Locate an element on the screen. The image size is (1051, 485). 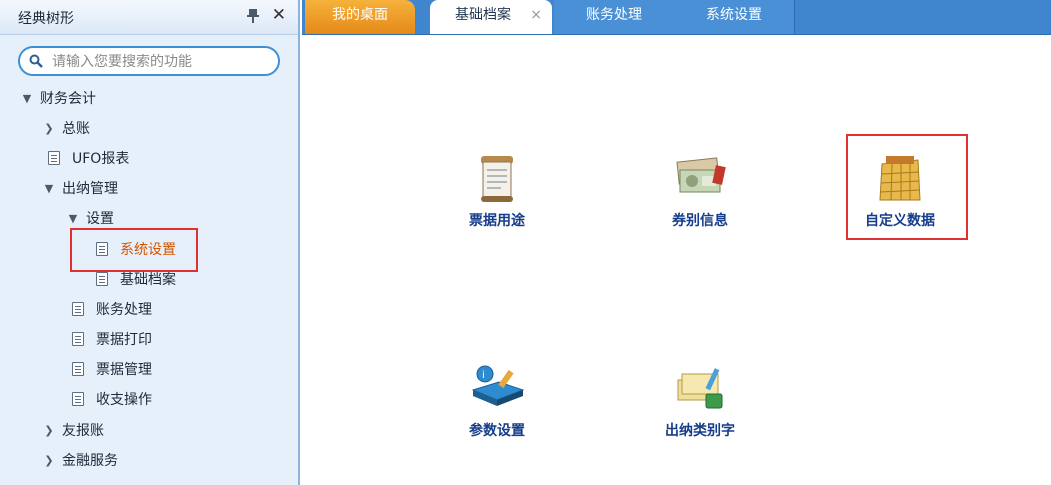
tab-label: 基础档案 is located at coordinates (483, 15).